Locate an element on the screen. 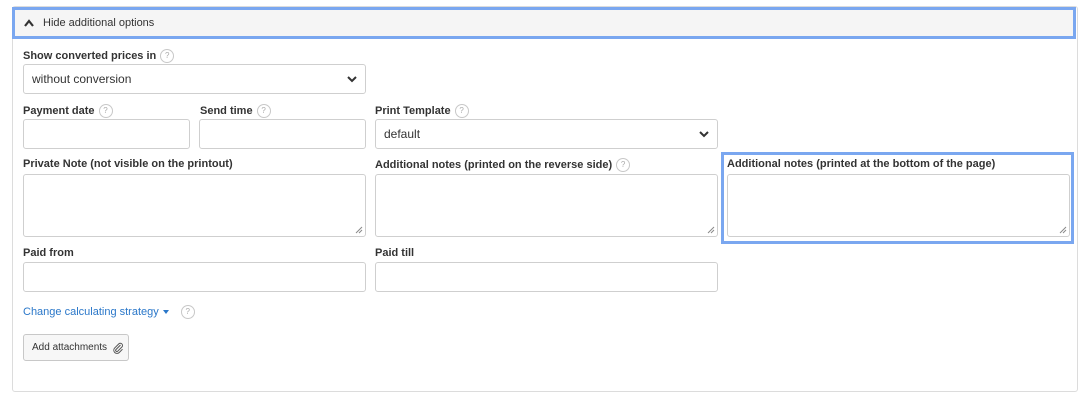 The height and width of the screenshot is (399, 1087). send-time-input is located at coordinates (282, 134).